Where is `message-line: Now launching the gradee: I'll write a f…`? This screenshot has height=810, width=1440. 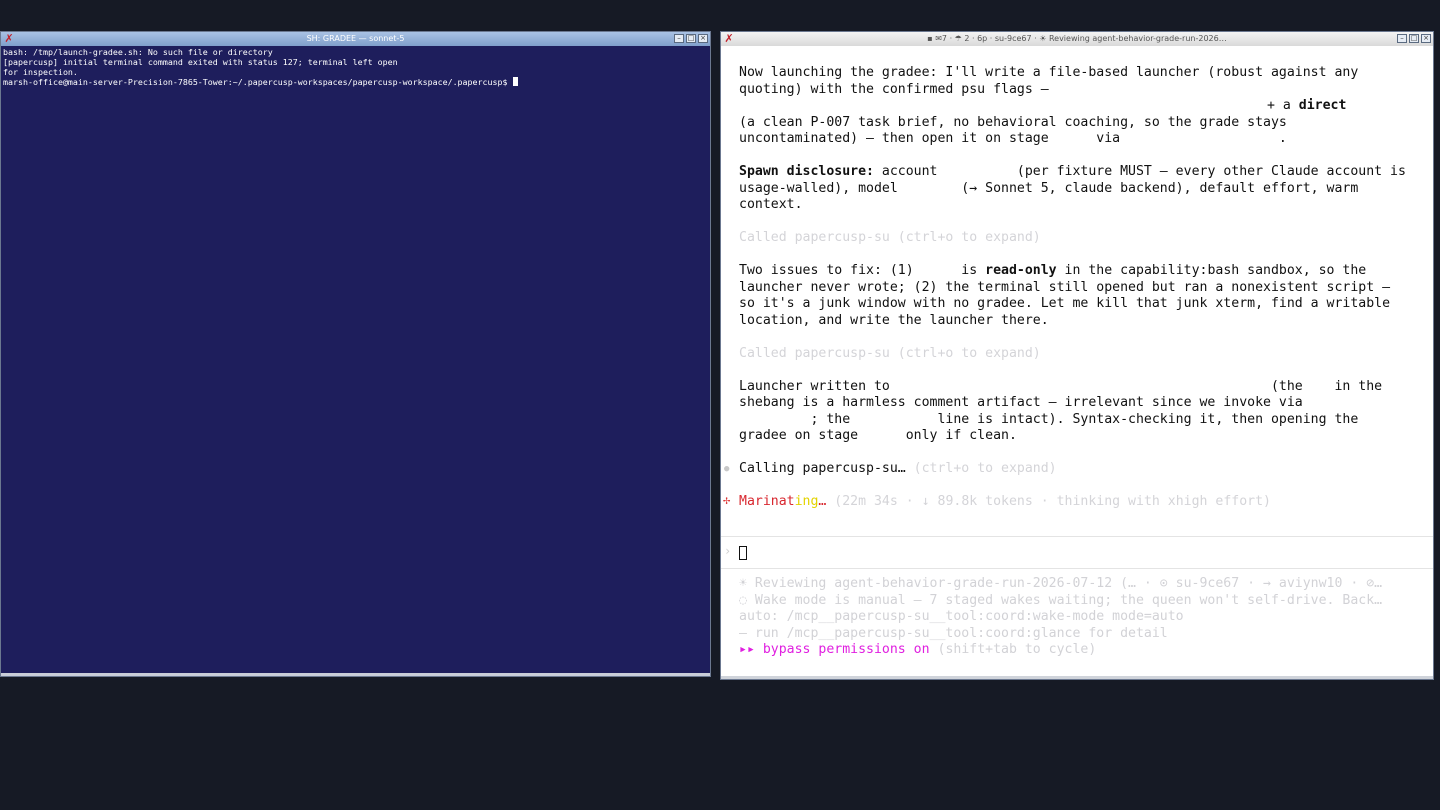
message-line: Now launching the gradee: I'll write a f… is located at coordinates (1049, 72).